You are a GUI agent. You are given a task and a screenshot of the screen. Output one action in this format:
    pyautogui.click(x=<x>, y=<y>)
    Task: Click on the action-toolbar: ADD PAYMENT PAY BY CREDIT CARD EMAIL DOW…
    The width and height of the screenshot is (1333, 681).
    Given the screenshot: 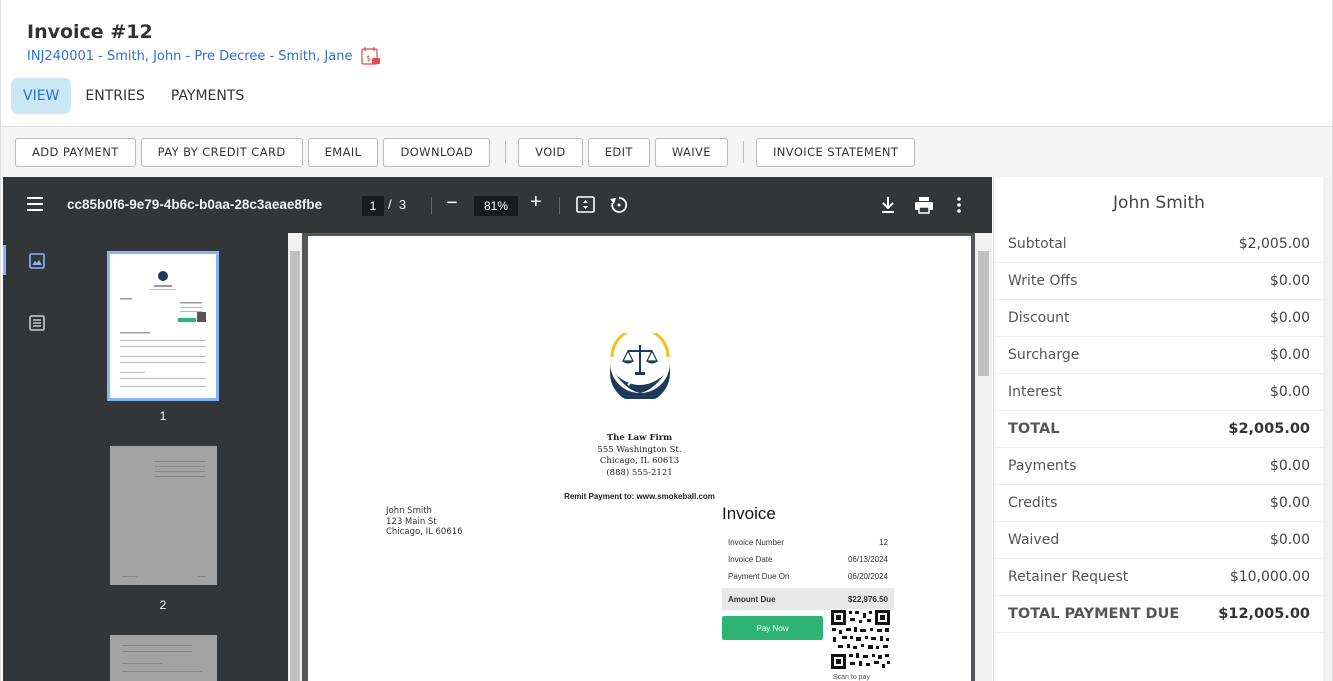 What is the action you would take?
    pyautogui.click(x=666, y=152)
    